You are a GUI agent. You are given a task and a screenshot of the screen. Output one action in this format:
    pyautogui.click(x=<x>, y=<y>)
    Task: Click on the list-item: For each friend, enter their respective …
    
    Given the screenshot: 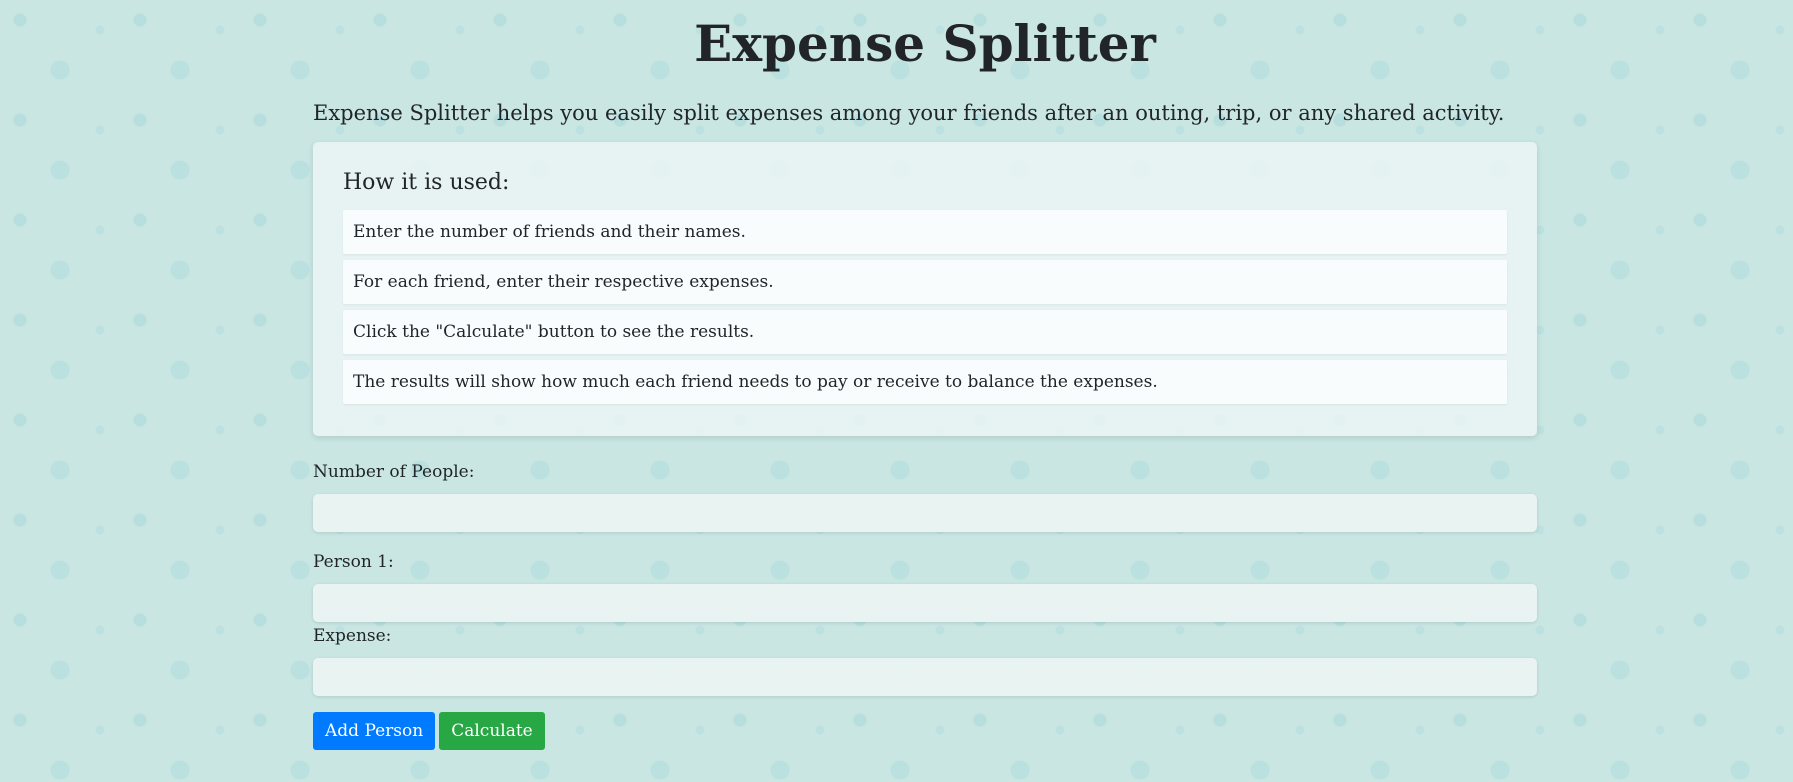 What is the action you would take?
    pyautogui.click(x=925, y=282)
    